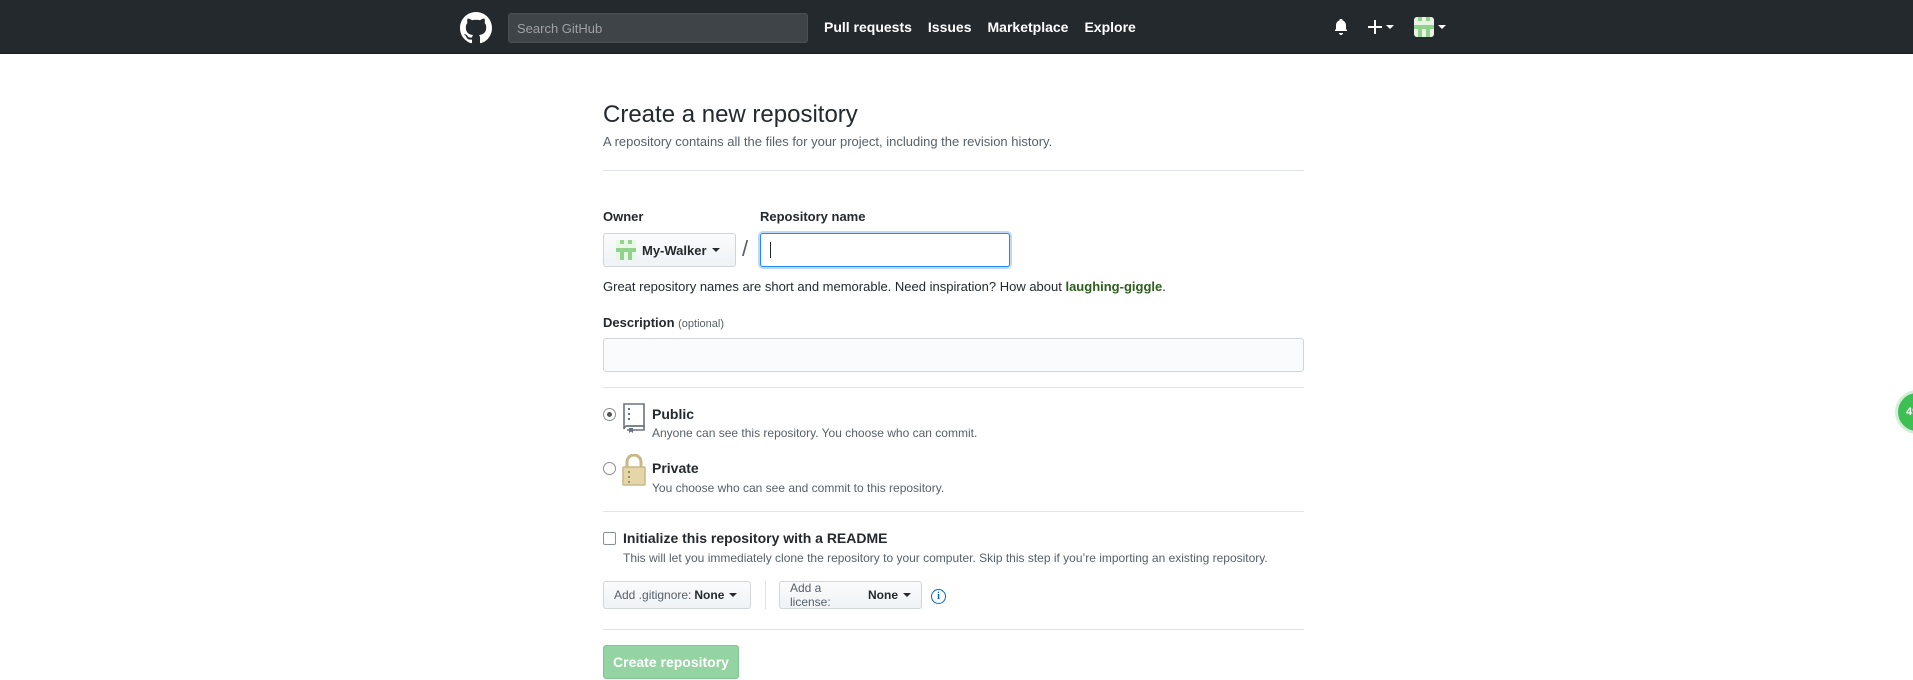  What do you see at coordinates (883, 595) in the screenshot?
I see `license-value: None` at bounding box center [883, 595].